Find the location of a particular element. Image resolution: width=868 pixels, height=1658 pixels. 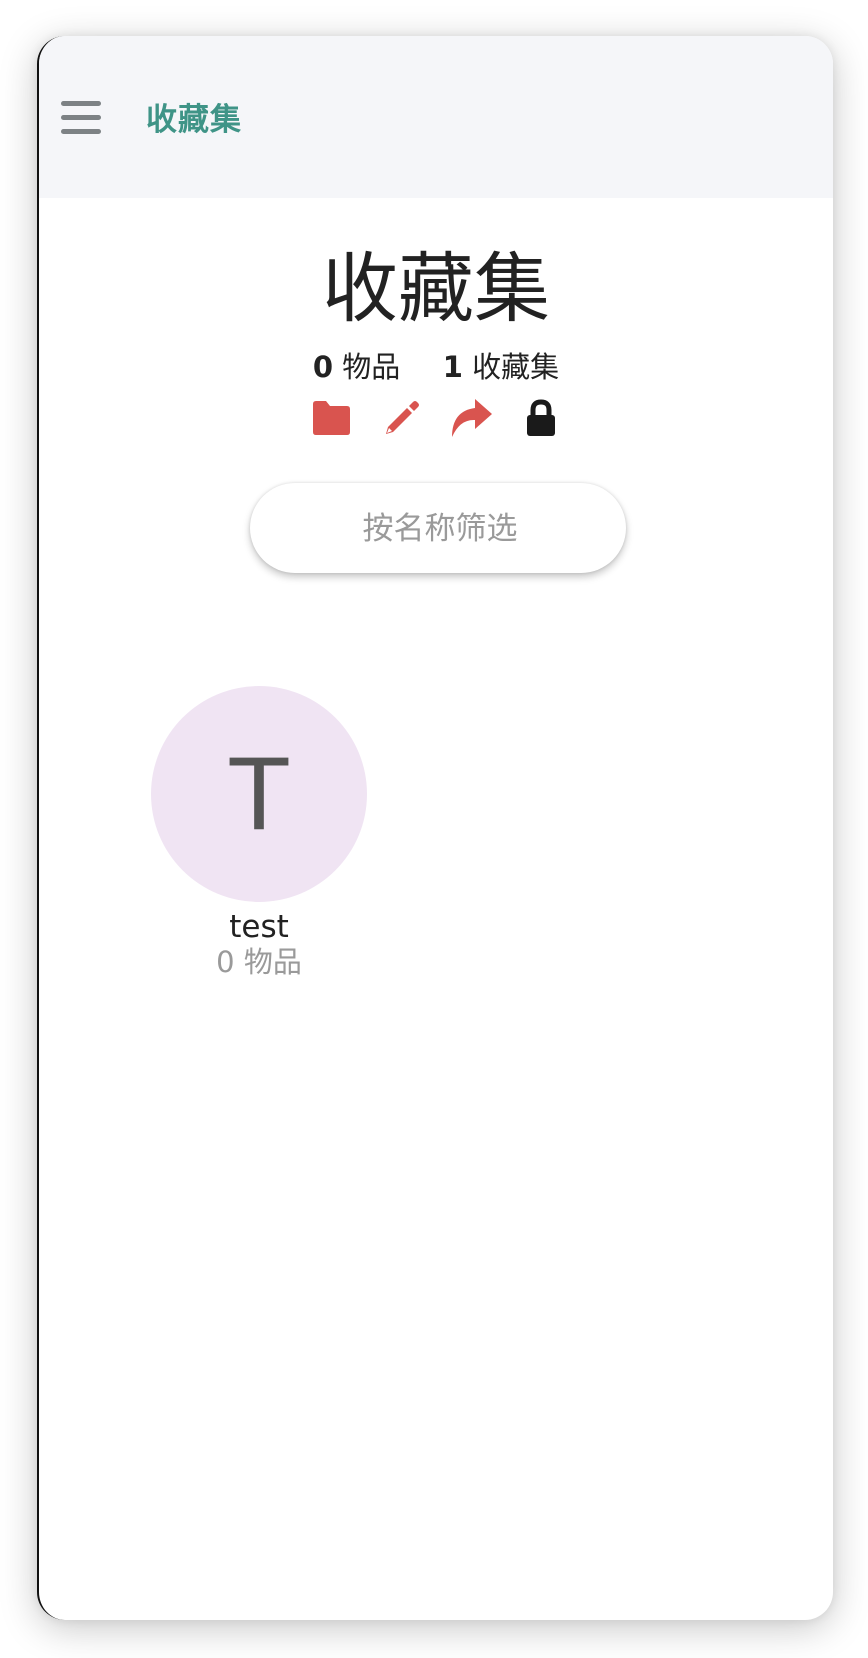

folder-icon is located at coordinates (331, 418).